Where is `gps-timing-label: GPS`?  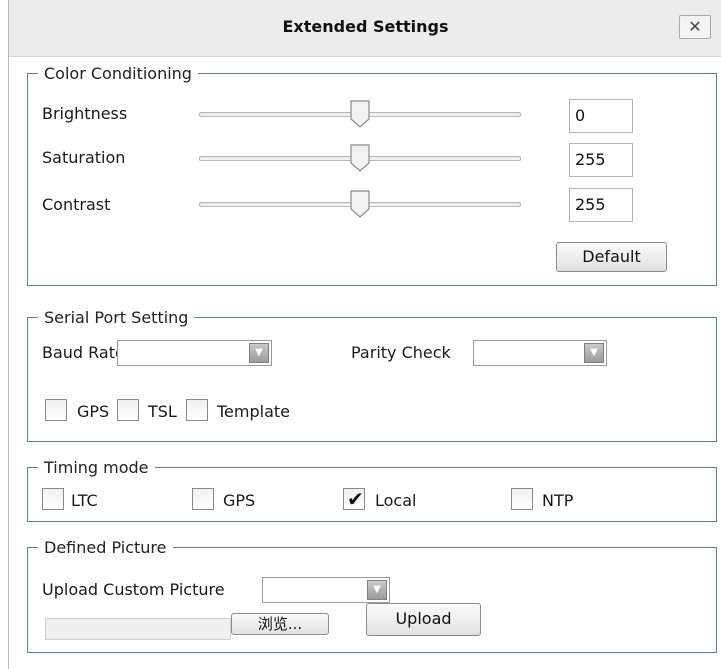
gps-timing-label: GPS is located at coordinates (239, 500).